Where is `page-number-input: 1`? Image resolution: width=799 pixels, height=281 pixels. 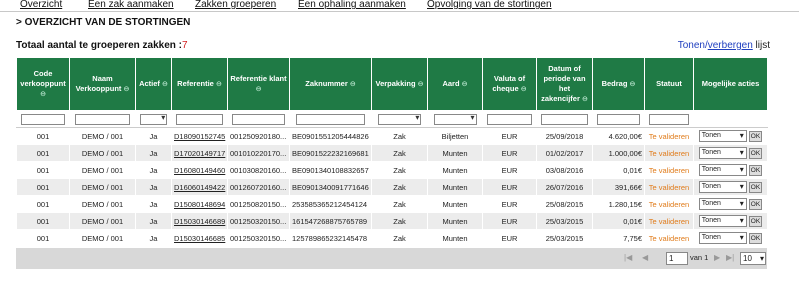
page-number-input: 1 is located at coordinates (677, 258).